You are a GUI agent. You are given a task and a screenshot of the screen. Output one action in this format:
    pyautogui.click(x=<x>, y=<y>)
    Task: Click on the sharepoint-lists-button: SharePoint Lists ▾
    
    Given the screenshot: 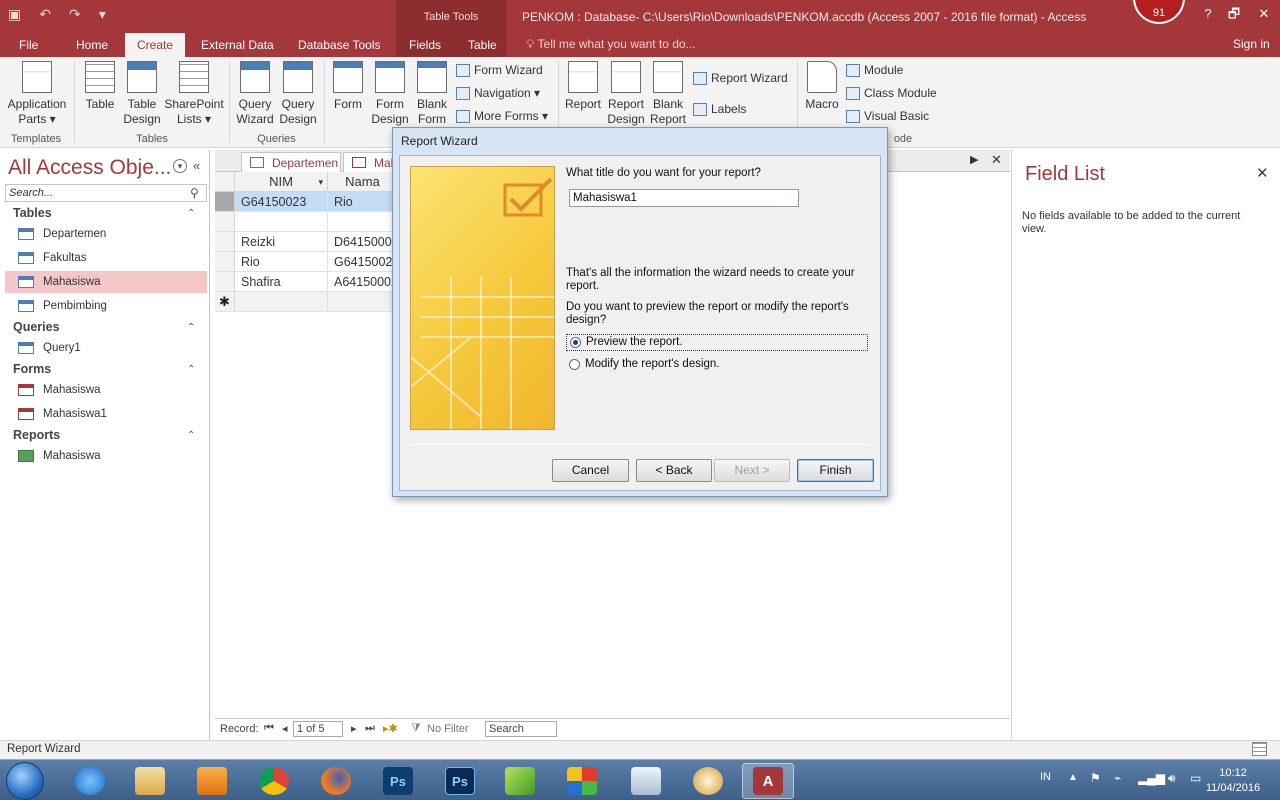 What is the action you would take?
    pyautogui.click(x=194, y=94)
    